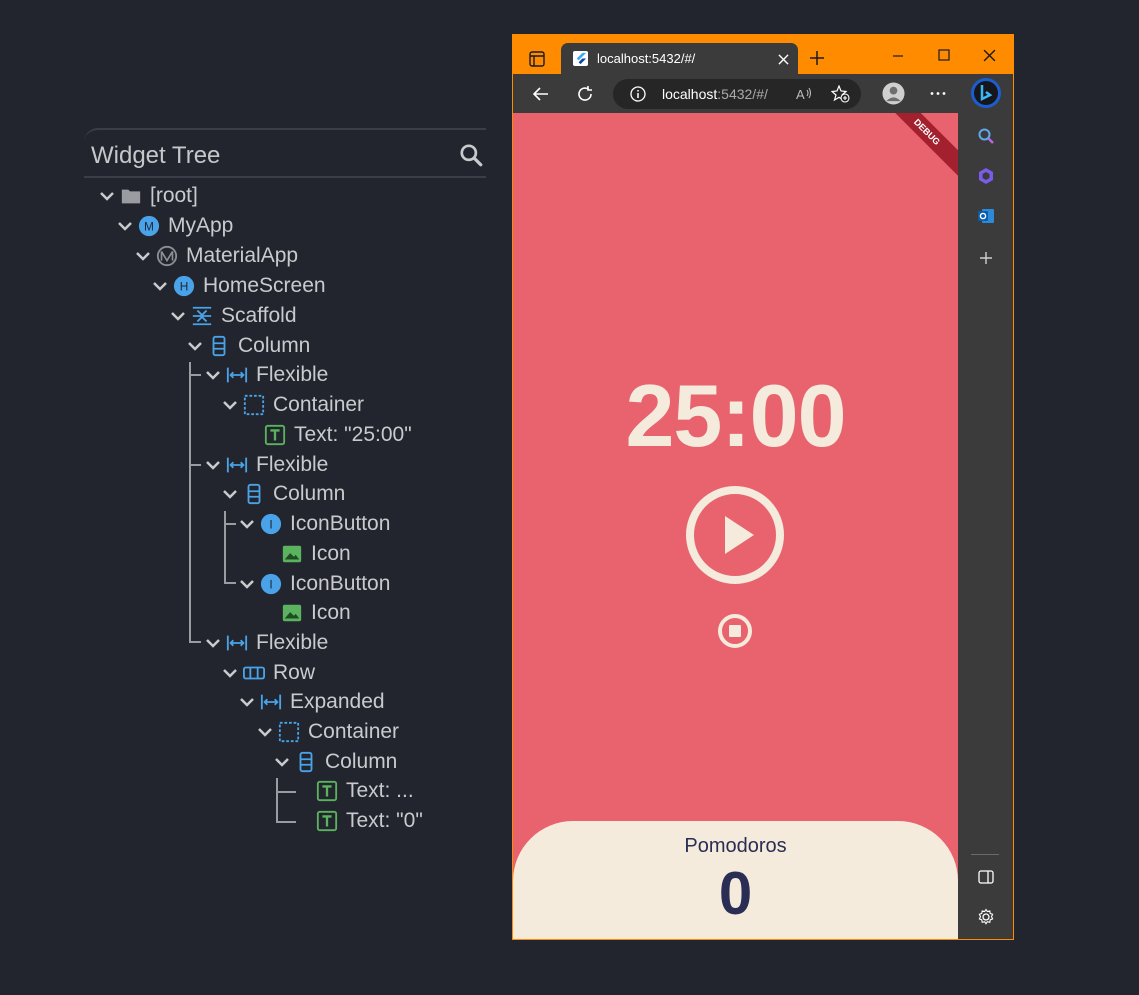  Describe the element at coordinates (184, 287) in the screenshot. I see `svg-text: H` at that location.